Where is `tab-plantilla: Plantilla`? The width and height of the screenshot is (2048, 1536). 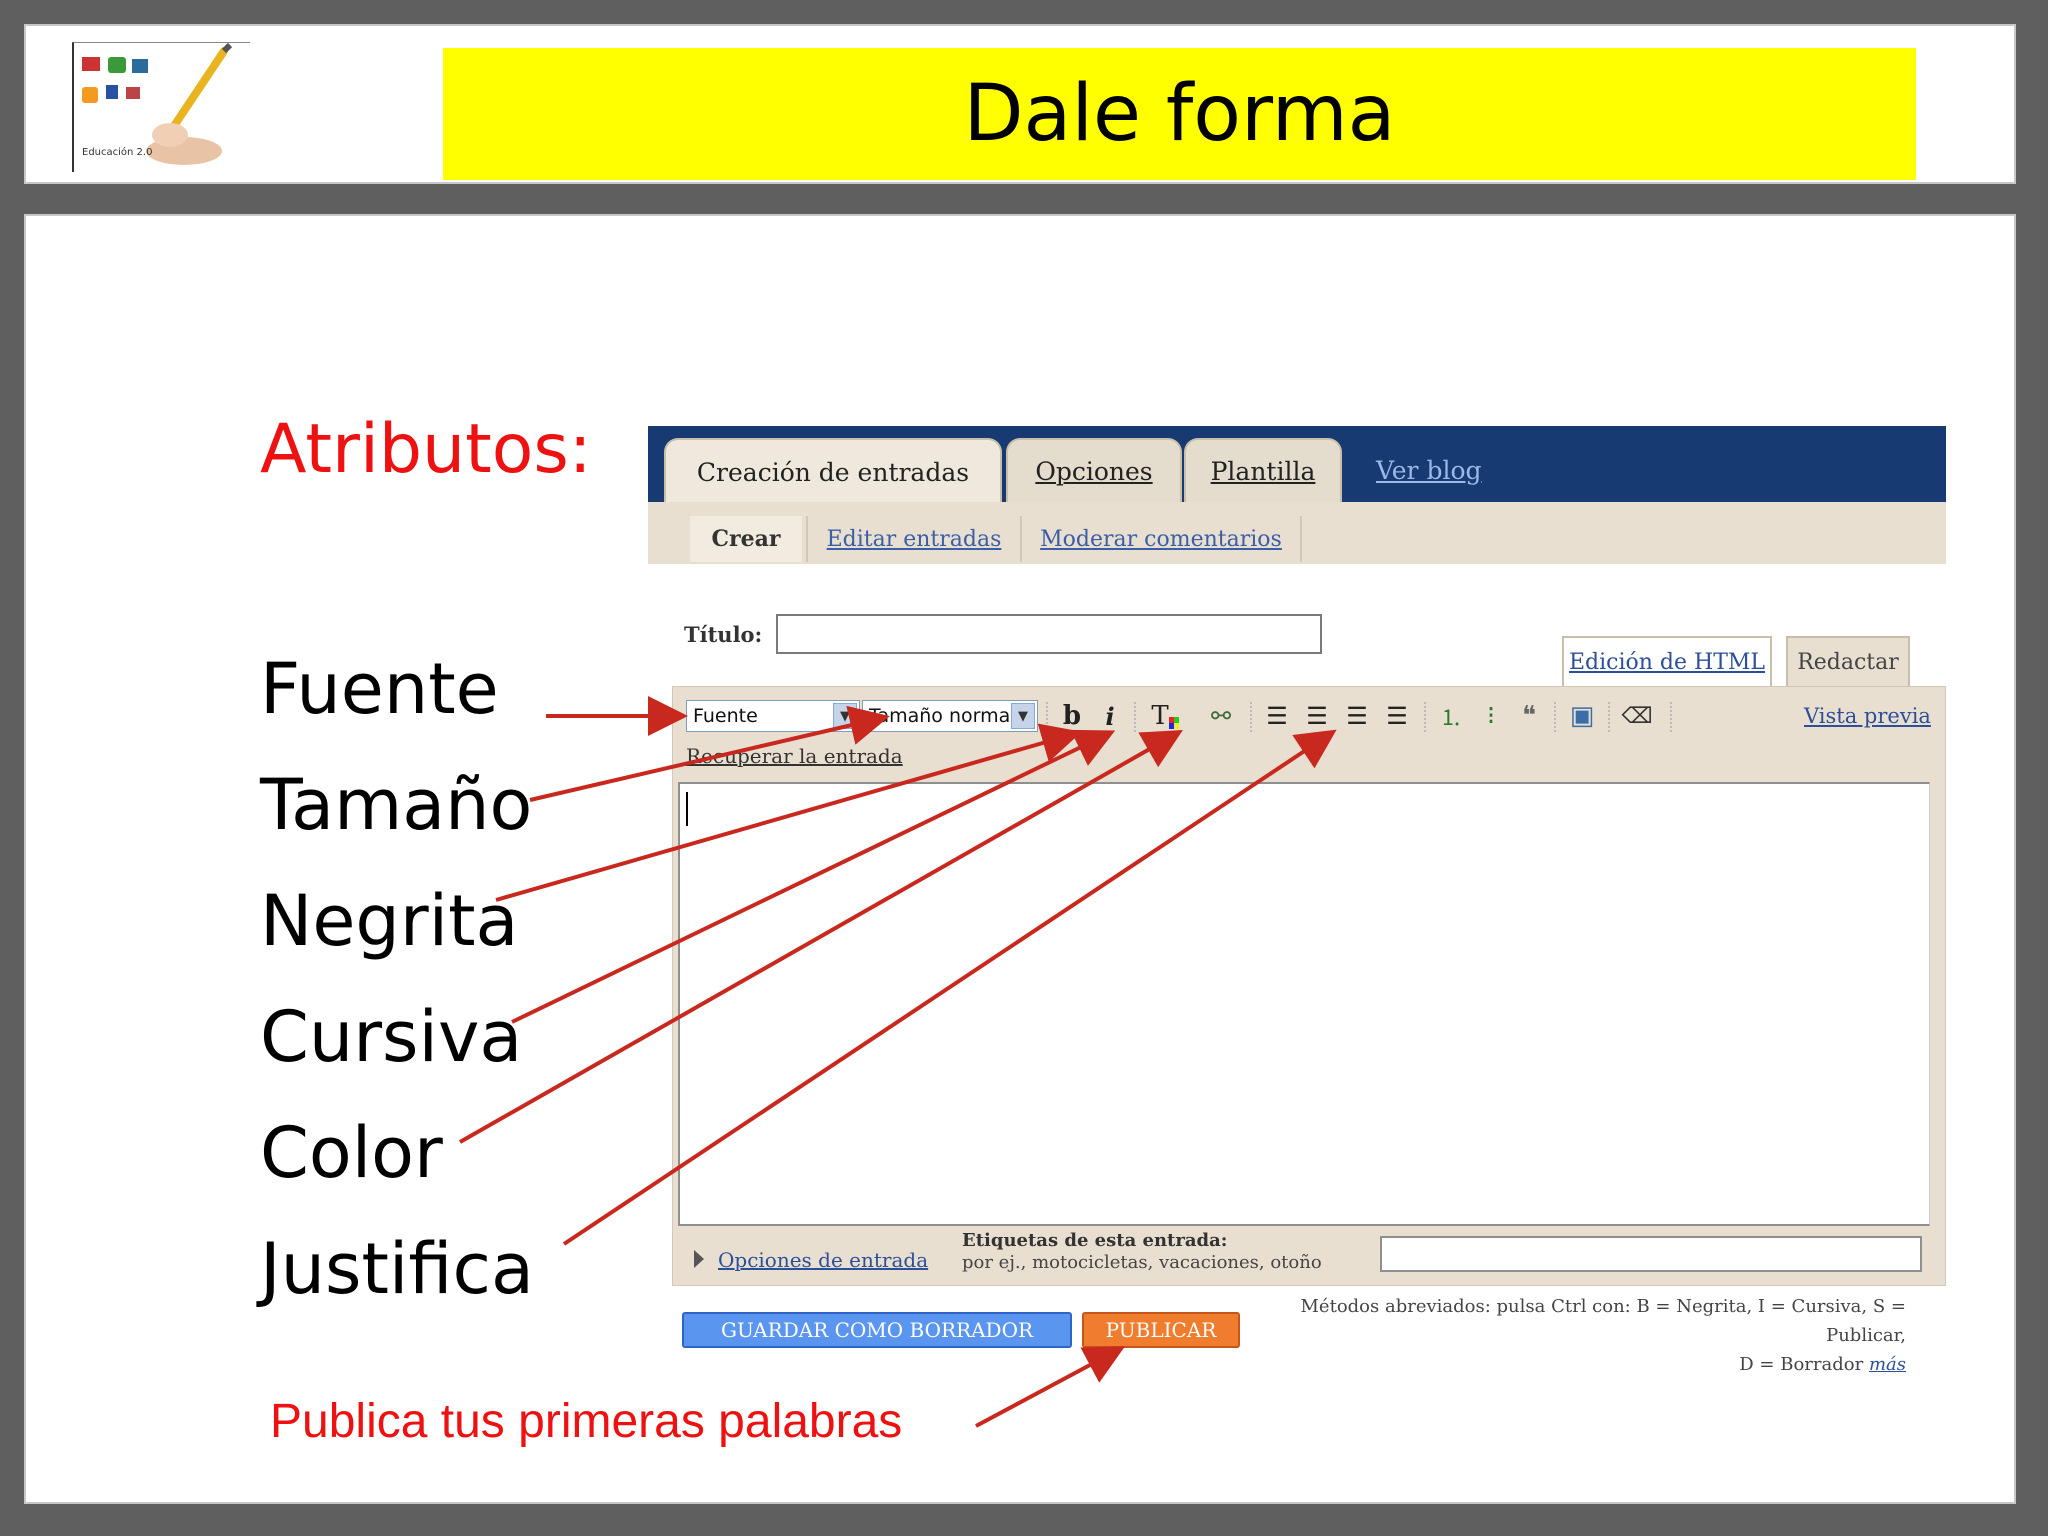
tab-plantilla: Plantilla is located at coordinates (1263, 470).